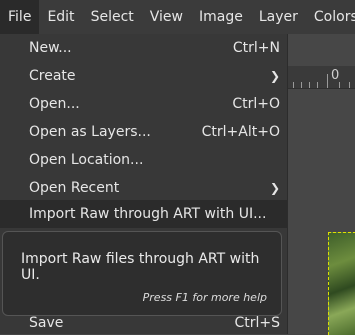  Describe the element at coordinates (140, 267) in the screenshot. I see `tooltip-text: Import Raw files through ART with UI.` at that location.